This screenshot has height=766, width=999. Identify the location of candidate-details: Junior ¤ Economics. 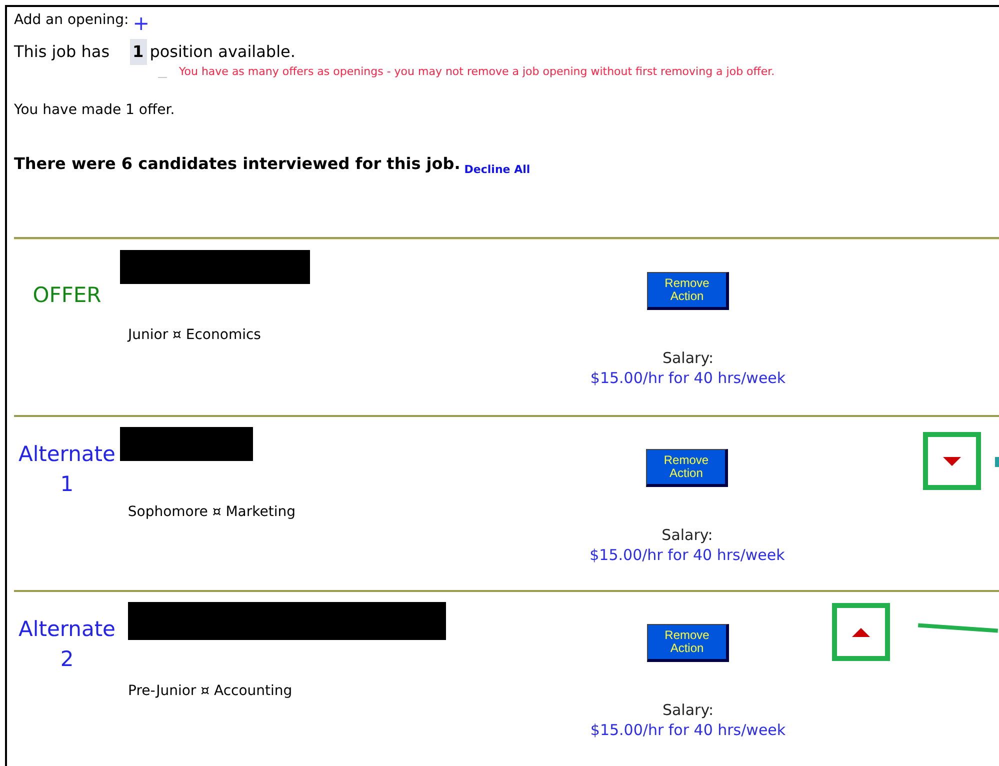
(195, 335).